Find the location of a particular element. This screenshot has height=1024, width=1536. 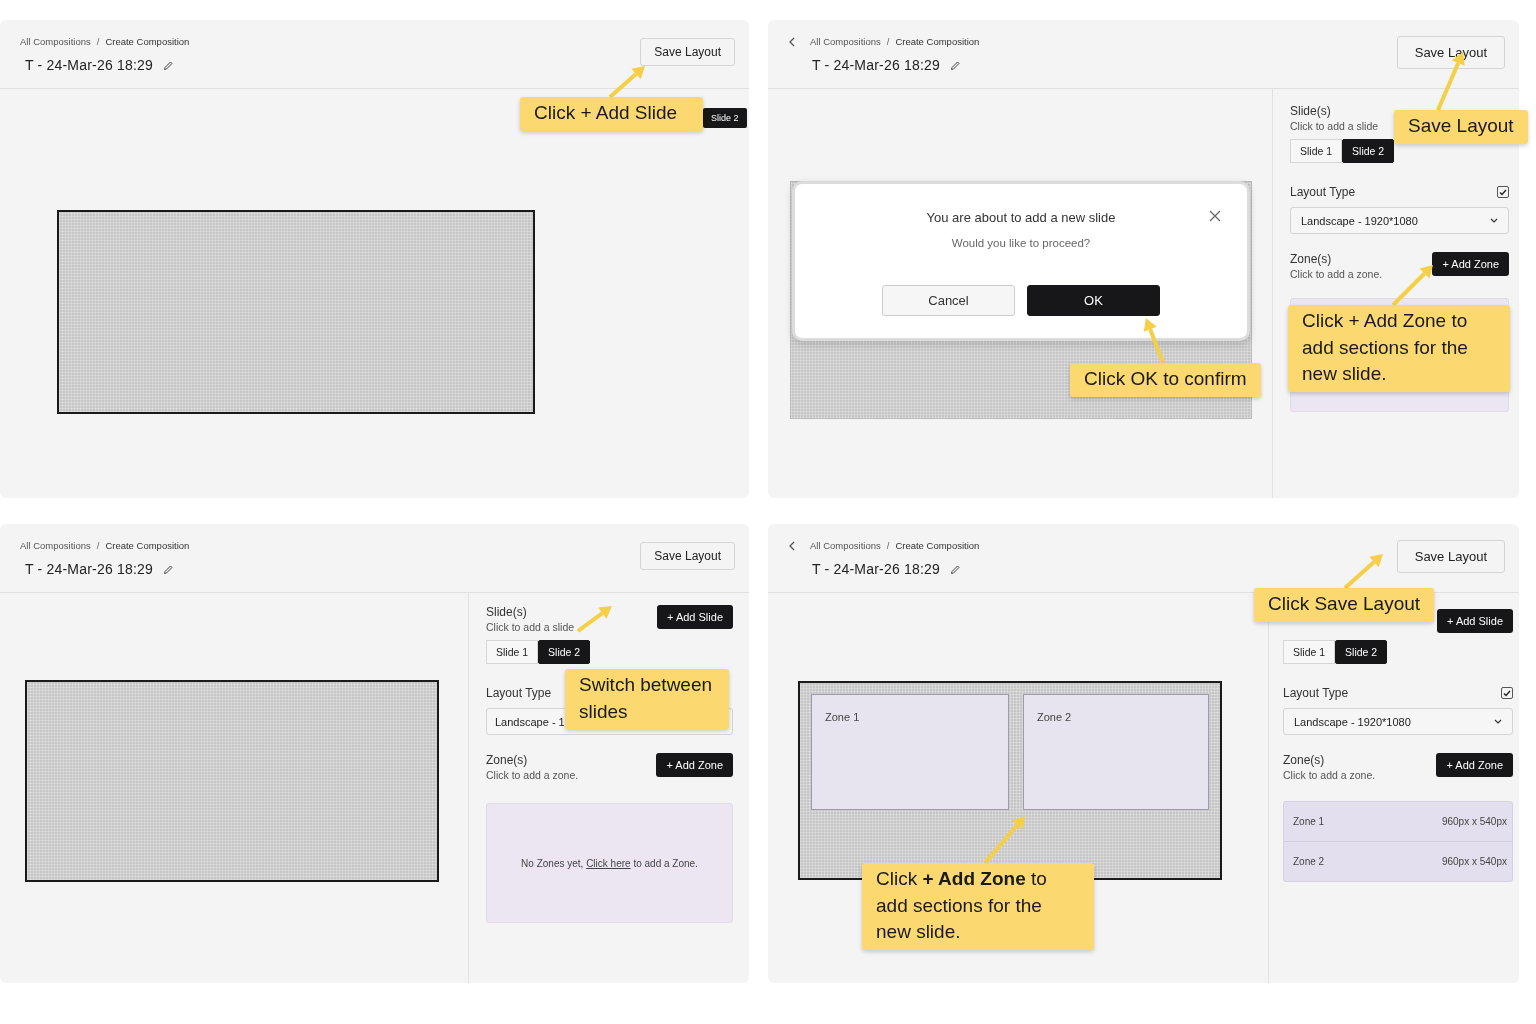

close-icon is located at coordinates (1215, 216).